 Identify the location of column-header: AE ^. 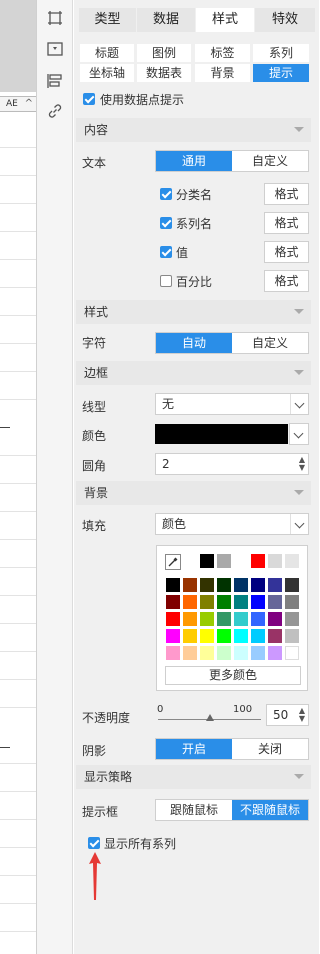
(18, 104).